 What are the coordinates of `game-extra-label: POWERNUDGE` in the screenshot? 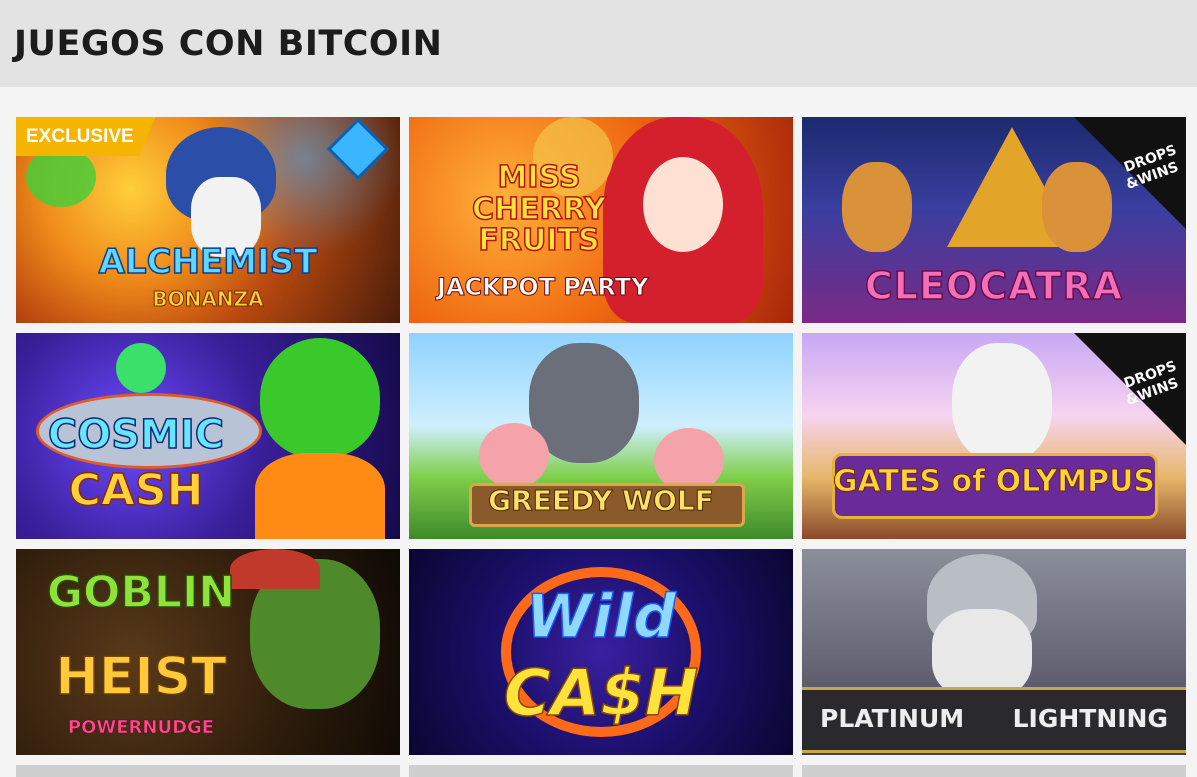 It's located at (141, 728).